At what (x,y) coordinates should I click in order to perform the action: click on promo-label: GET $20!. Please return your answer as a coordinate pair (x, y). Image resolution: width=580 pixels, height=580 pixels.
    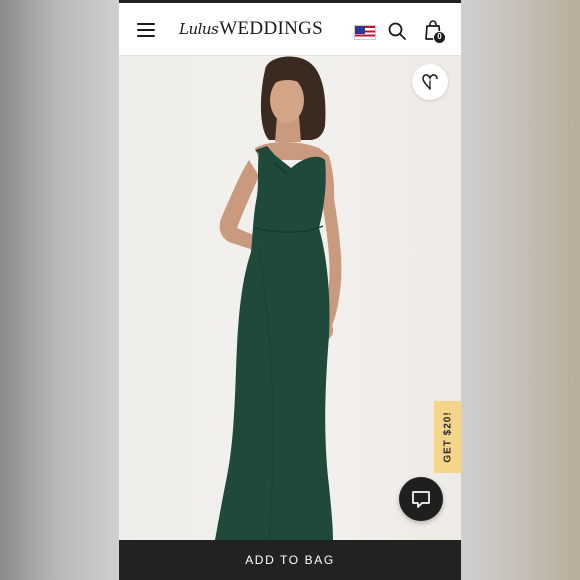
    Looking at the image, I should click on (447, 437).